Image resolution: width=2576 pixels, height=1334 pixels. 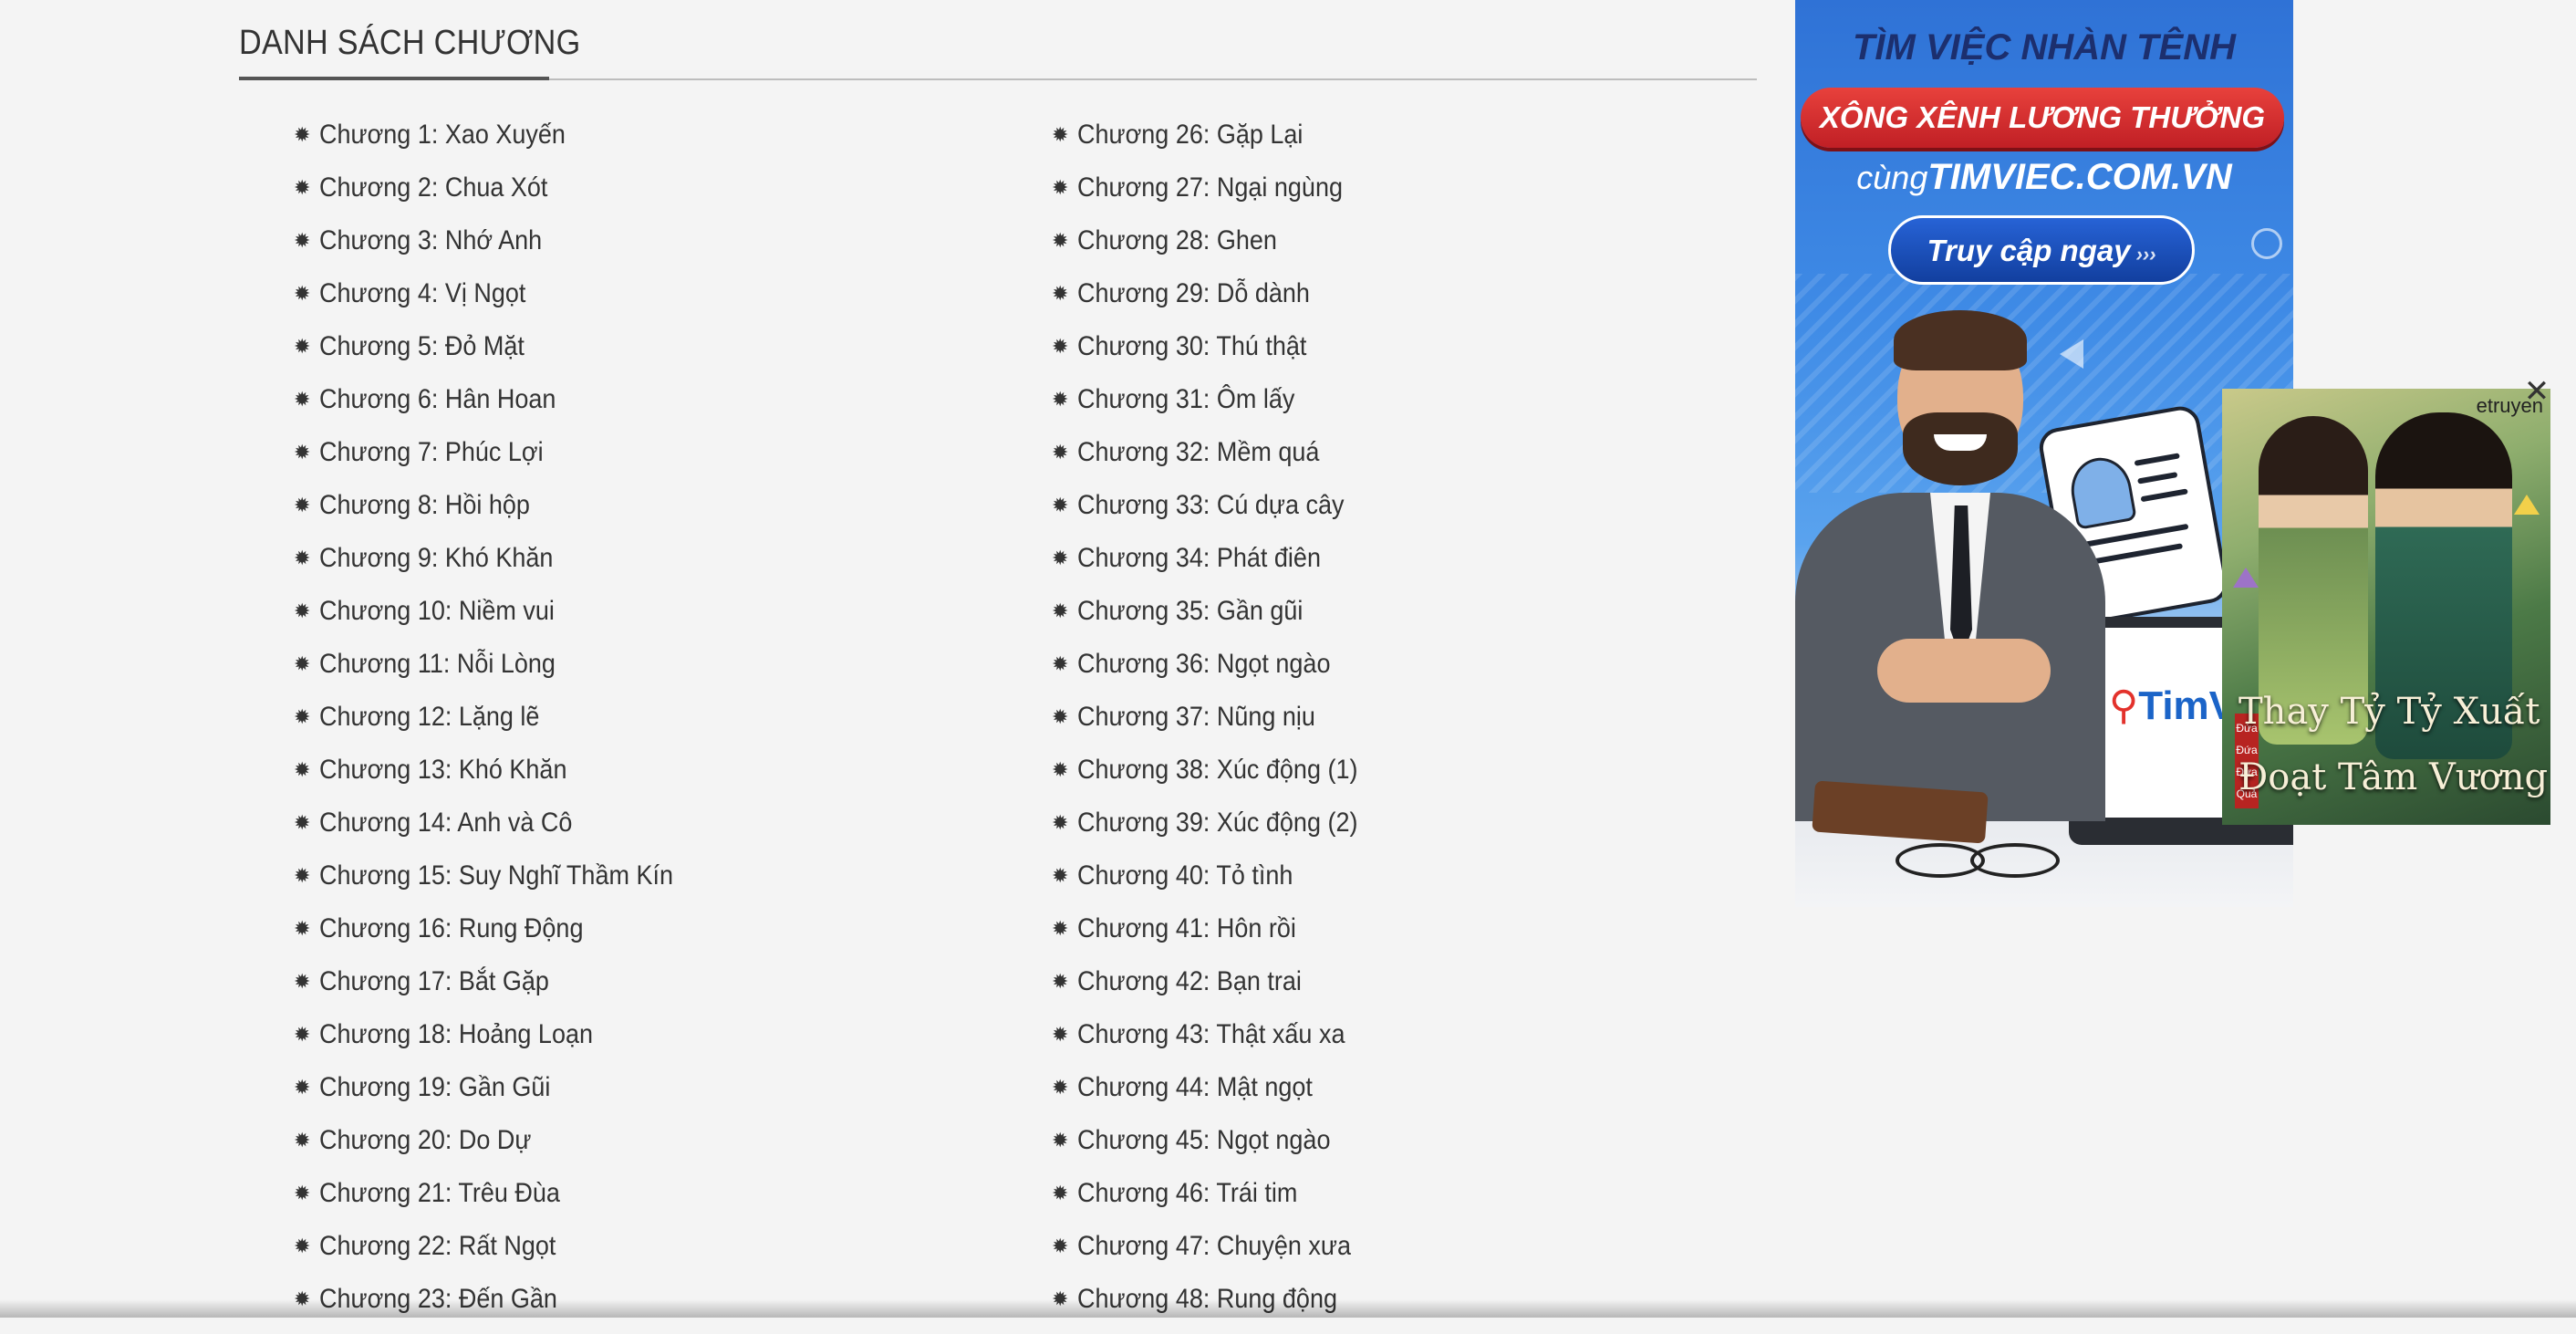 What do you see at coordinates (2394, 777) in the screenshot?
I see `story-title-line: Đoạt Tâm Vương Gia` at bounding box center [2394, 777].